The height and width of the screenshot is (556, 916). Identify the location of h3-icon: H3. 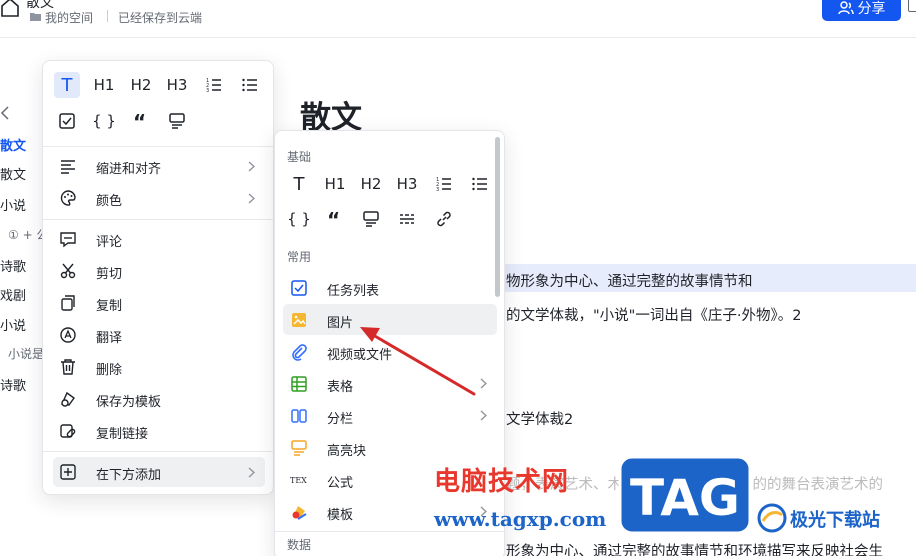
(177, 85).